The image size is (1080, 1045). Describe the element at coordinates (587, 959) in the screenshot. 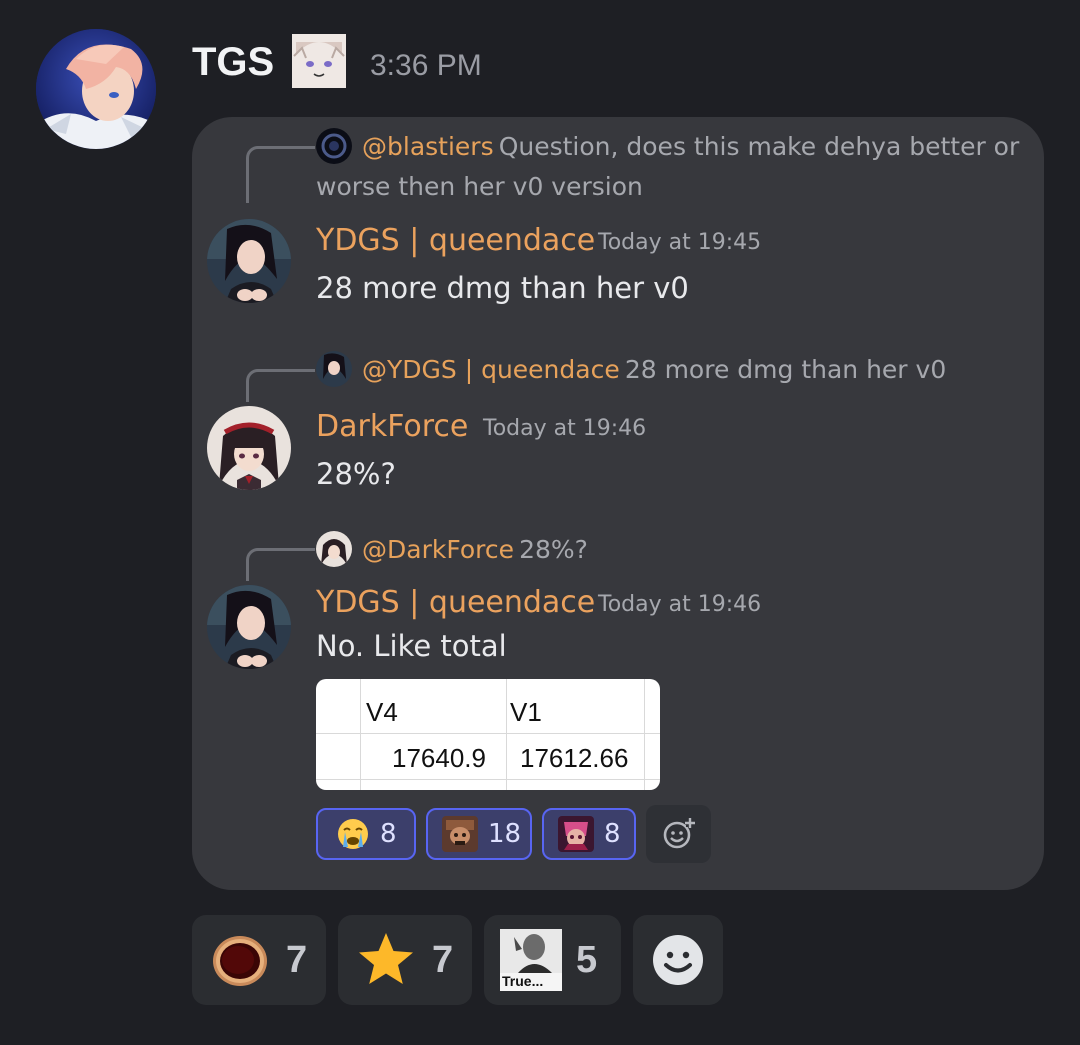

I see `reaction-count: 5` at that location.